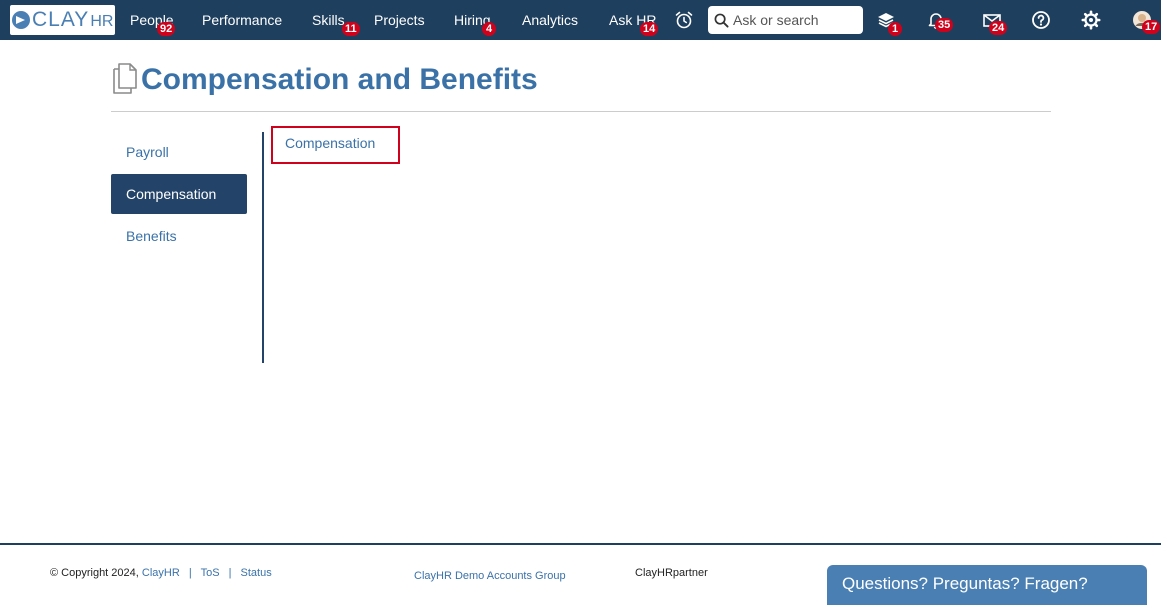 The image size is (1161, 605). I want to click on nav-item-ask-hr: Ask HR 14, so click(634, 20).